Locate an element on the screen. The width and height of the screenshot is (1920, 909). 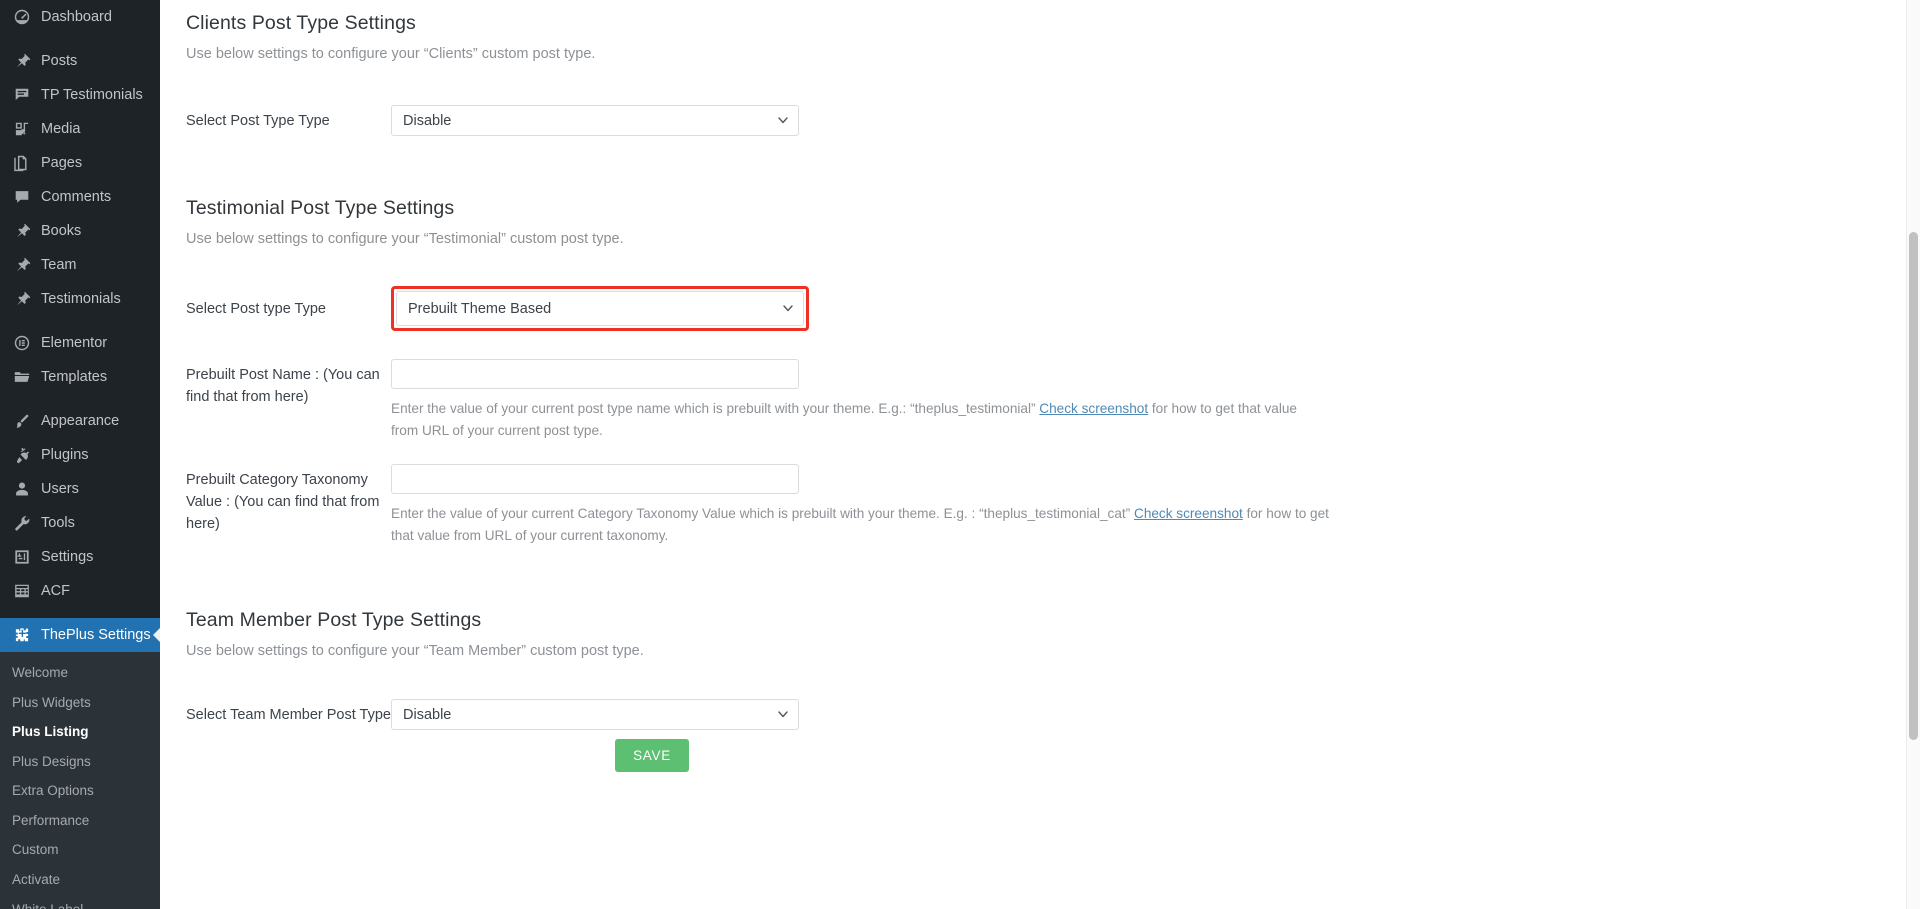
sidebar-item-tools: Tools is located at coordinates (80, 523).